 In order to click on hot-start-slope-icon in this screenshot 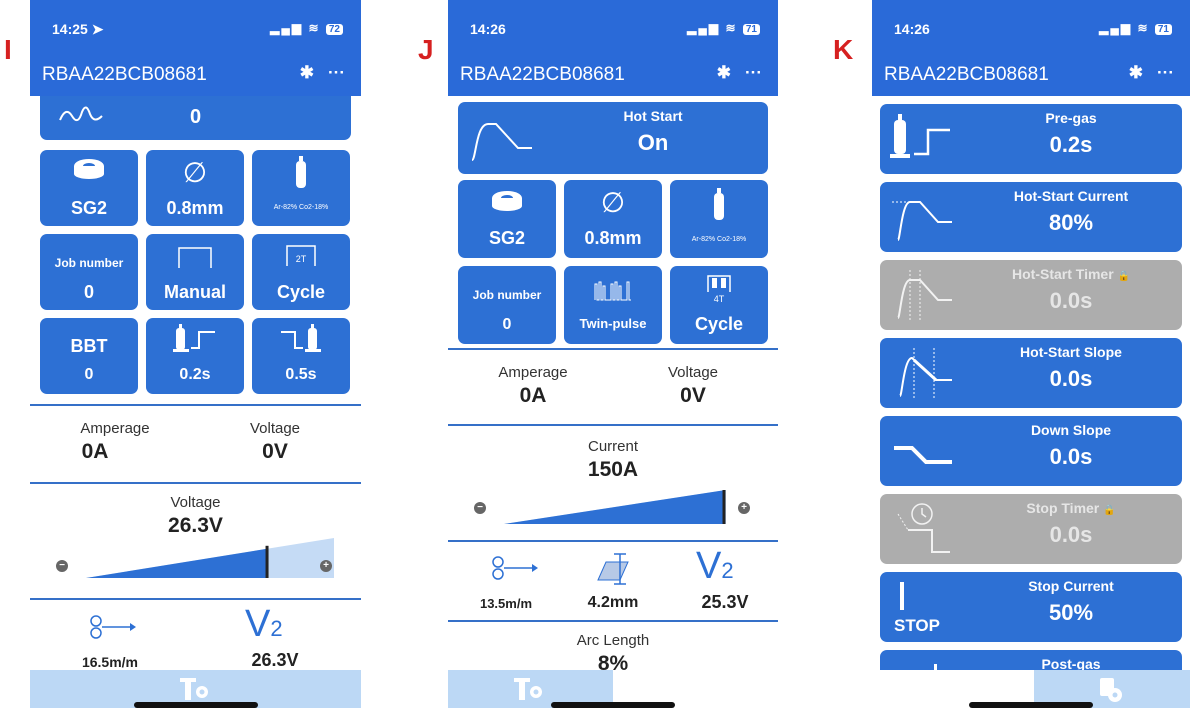, I will do `click(925, 374)`.